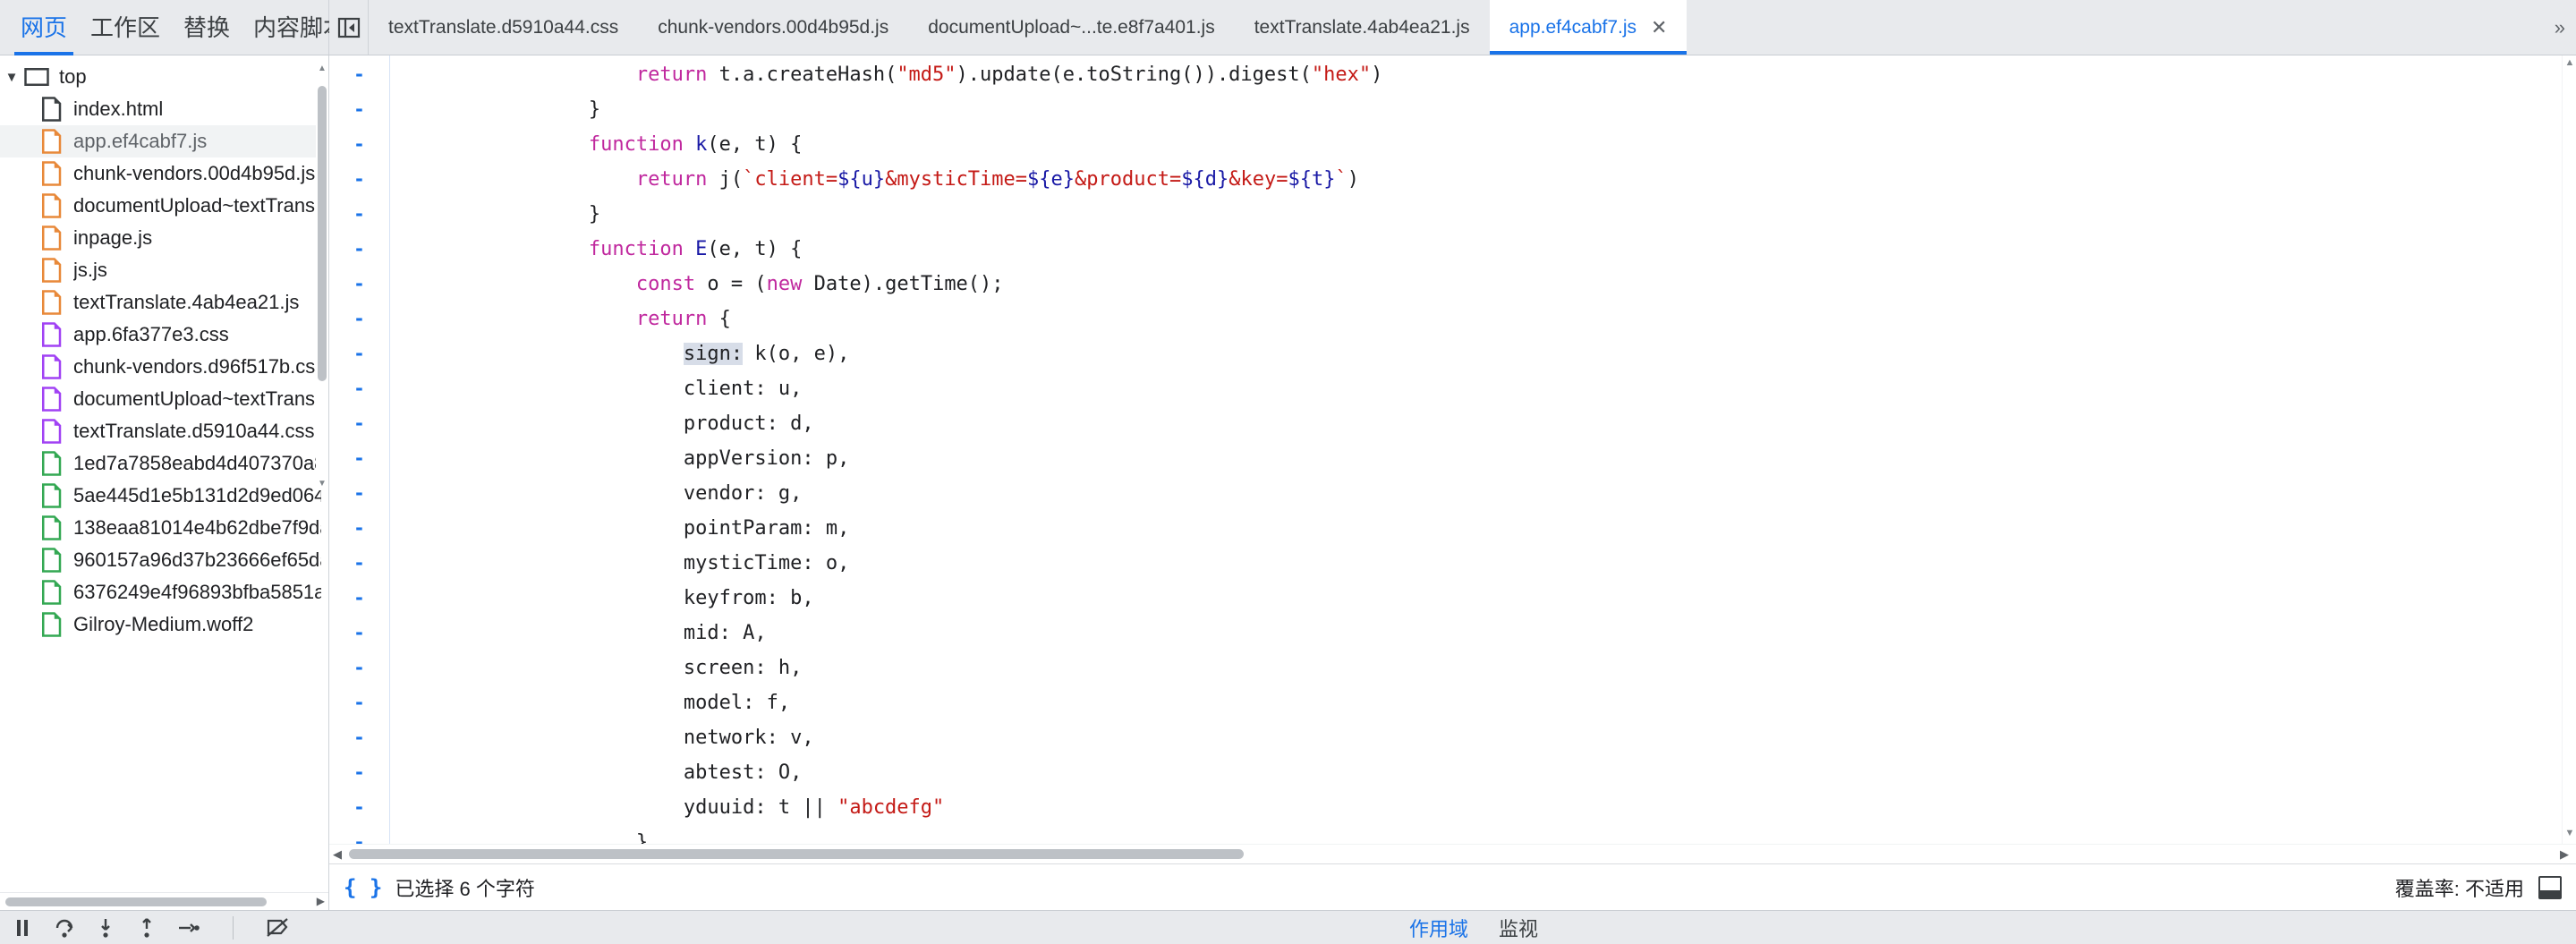  Describe the element at coordinates (359, 284) in the screenshot. I see `gutter-mark-6: -` at that location.